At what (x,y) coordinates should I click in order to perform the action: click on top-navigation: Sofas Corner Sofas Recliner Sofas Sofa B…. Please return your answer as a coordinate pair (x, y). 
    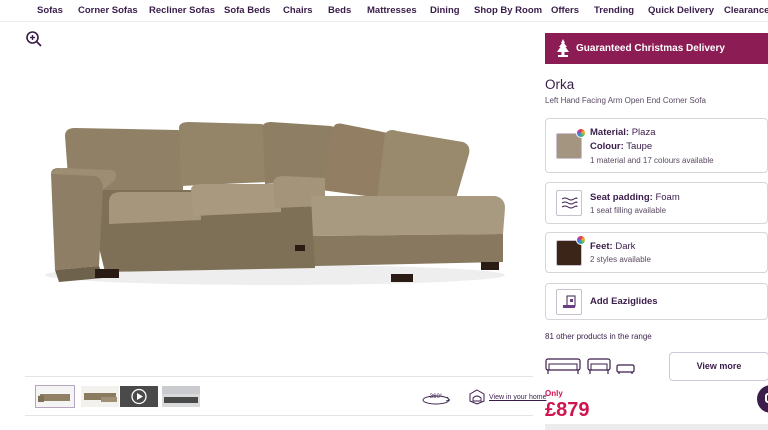
    Looking at the image, I should click on (384, 11).